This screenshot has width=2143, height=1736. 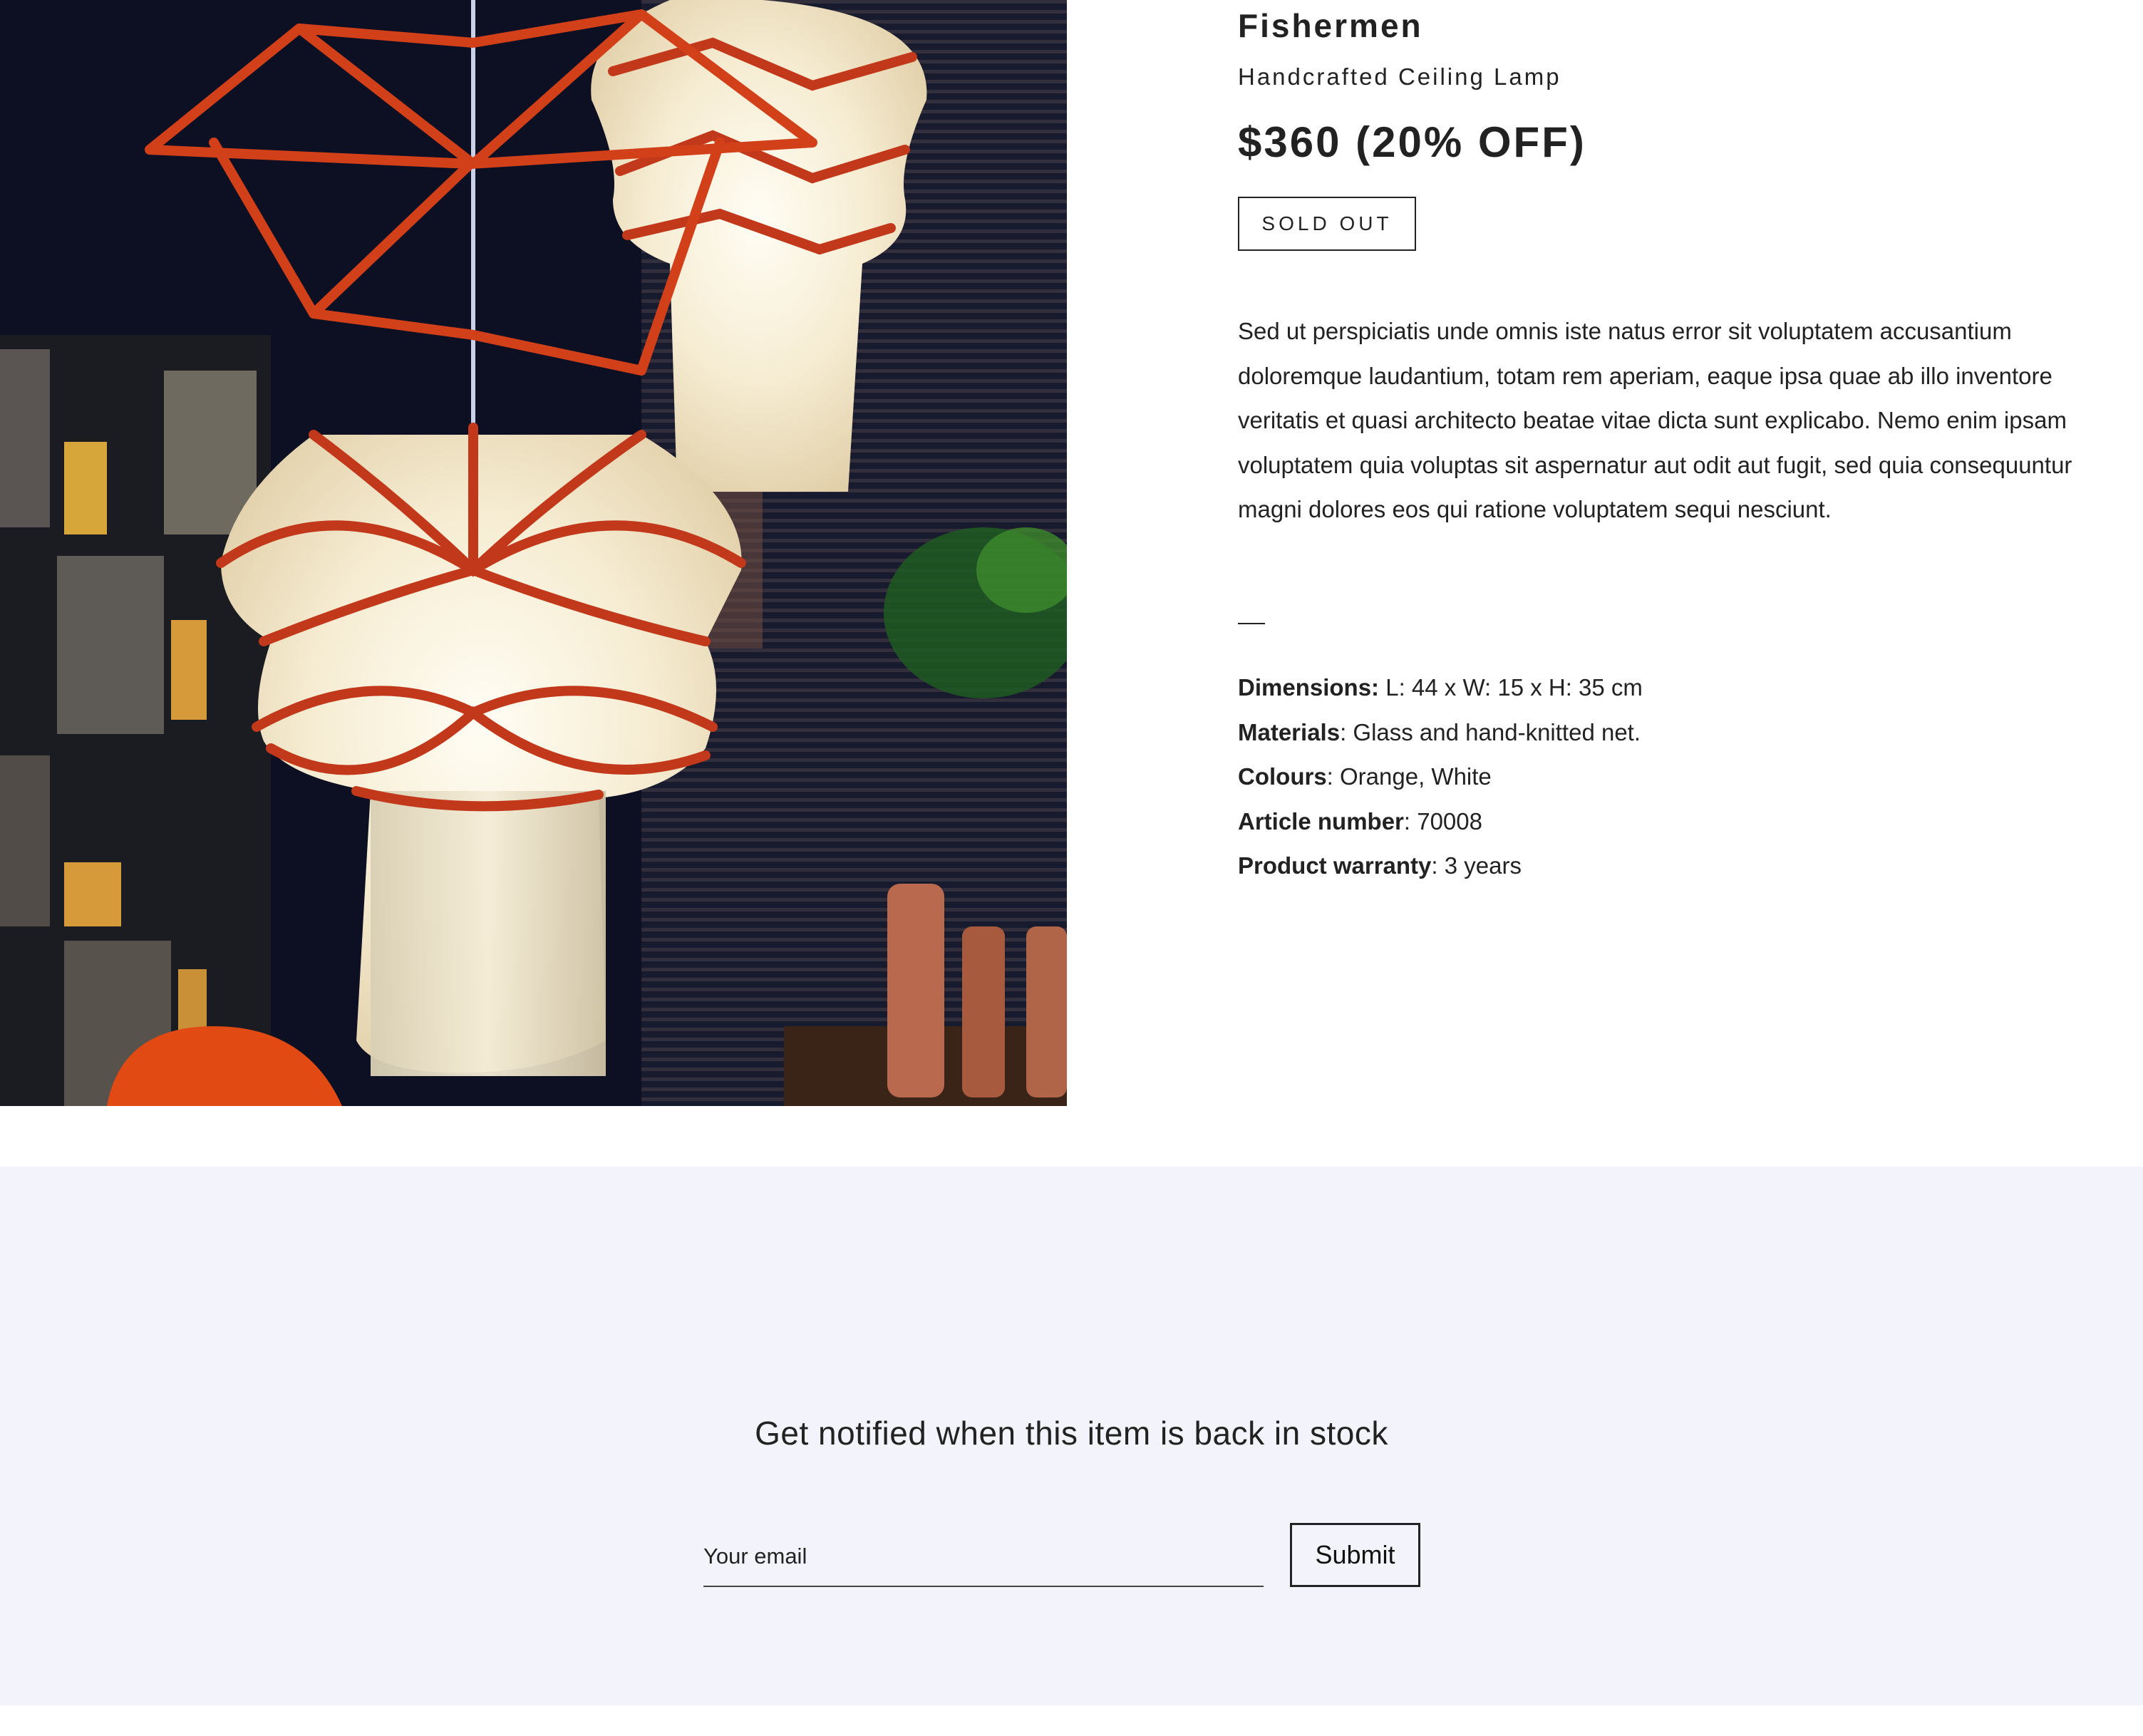 I want to click on email-input, so click(x=984, y=1557).